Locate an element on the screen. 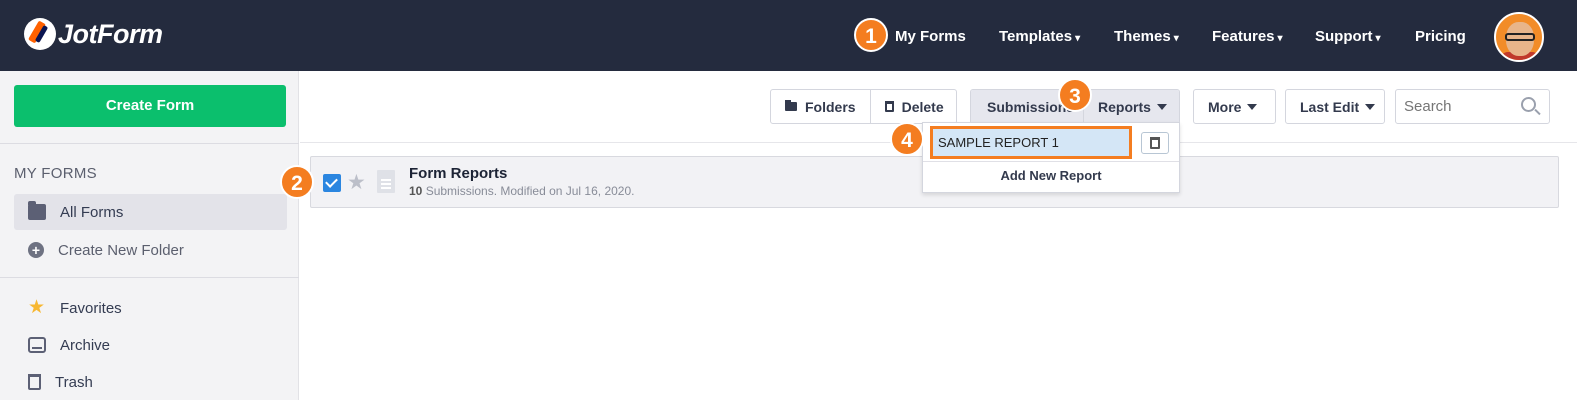 The image size is (1577, 400). form-checkbox is located at coordinates (332, 183).